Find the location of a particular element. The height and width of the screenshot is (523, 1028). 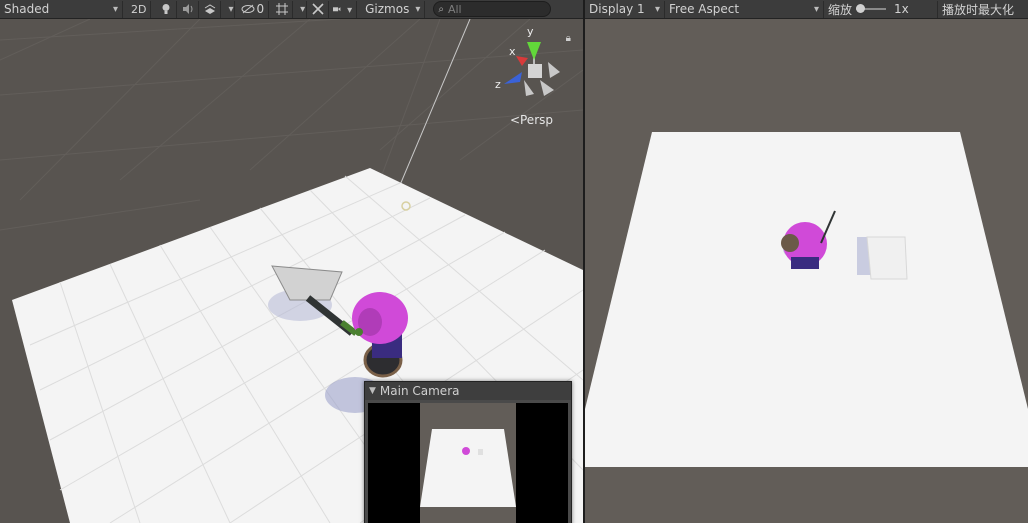

hidden-objects-toggle: 0 is located at coordinates (253, 9).